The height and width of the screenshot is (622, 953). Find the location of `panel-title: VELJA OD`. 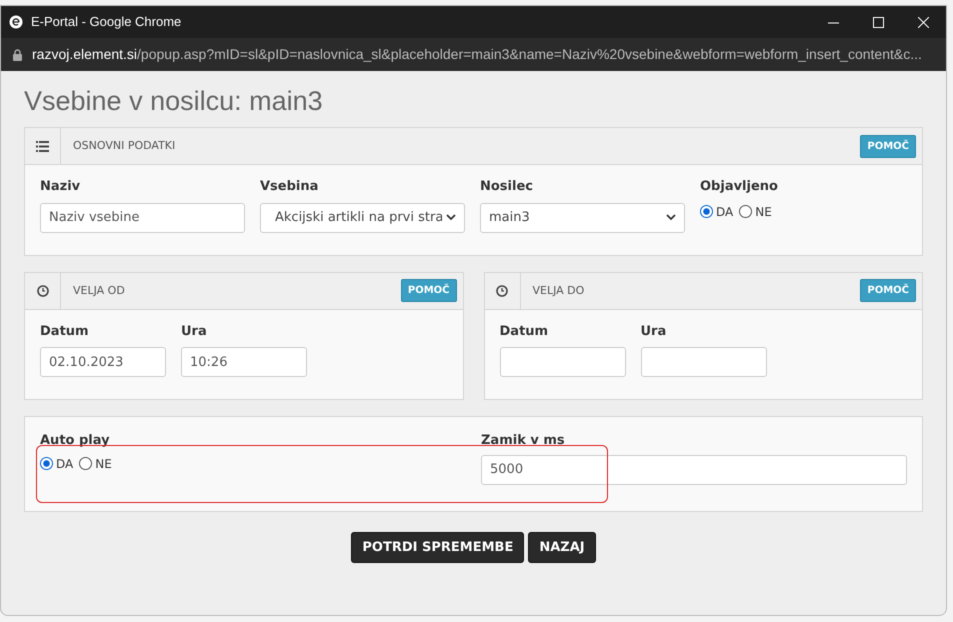

panel-title: VELJA OD is located at coordinates (99, 290).